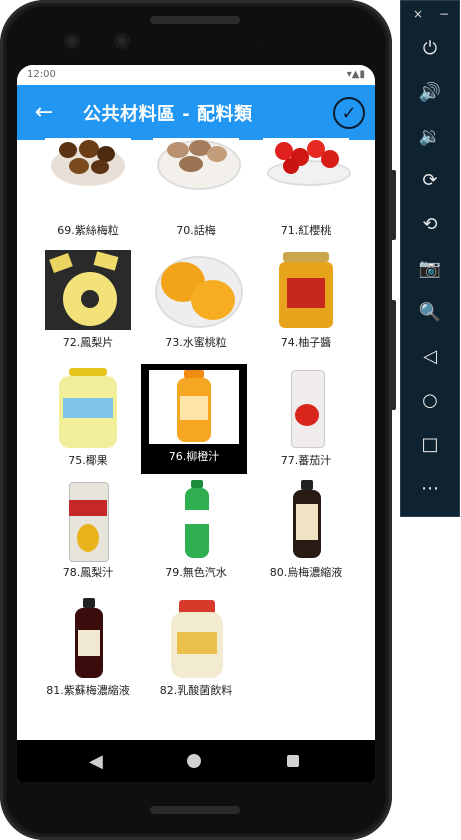  I want to click on soda-bottle-image, so click(196, 520).